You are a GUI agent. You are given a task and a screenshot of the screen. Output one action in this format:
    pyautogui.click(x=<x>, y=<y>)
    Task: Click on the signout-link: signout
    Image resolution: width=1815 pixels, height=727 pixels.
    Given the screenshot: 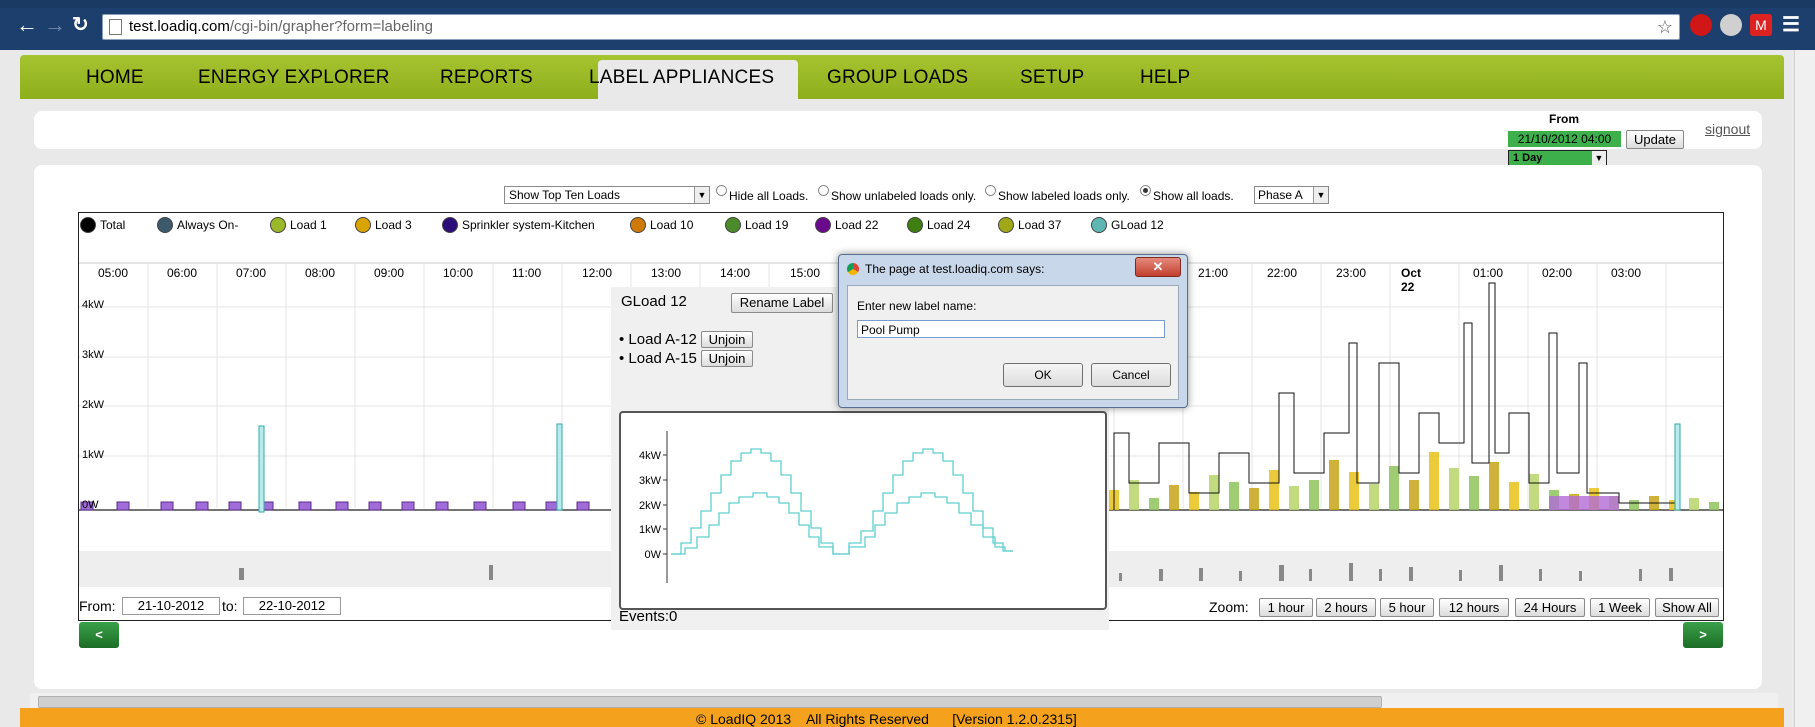 What is the action you would take?
    pyautogui.click(x=1727, y=129)
    